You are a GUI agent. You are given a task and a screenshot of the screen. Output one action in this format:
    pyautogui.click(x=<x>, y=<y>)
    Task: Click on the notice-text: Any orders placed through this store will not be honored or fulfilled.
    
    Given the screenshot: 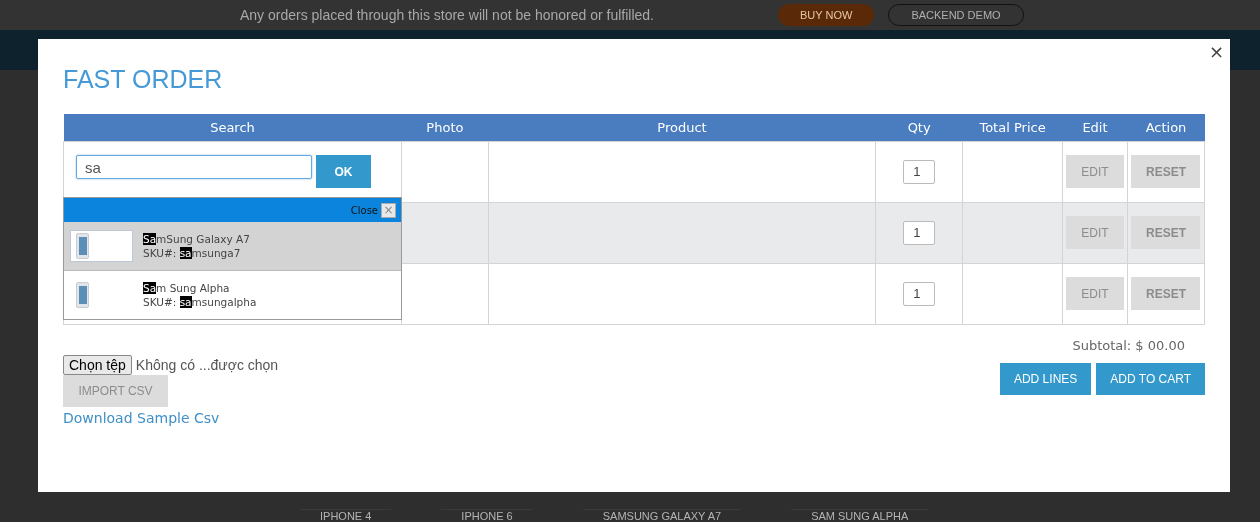 What is the action you would take?
    pyautogui.click(x=447, y=15)
    